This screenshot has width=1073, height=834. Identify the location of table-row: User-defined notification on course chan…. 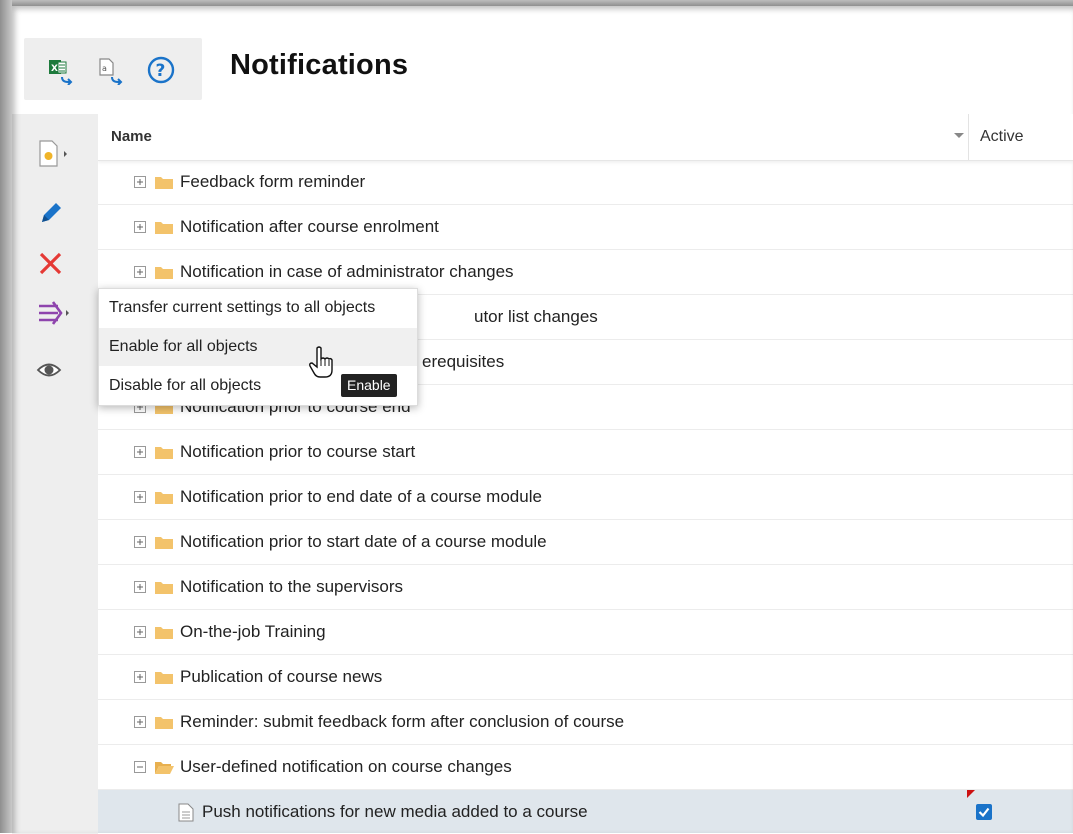
(585, 767).